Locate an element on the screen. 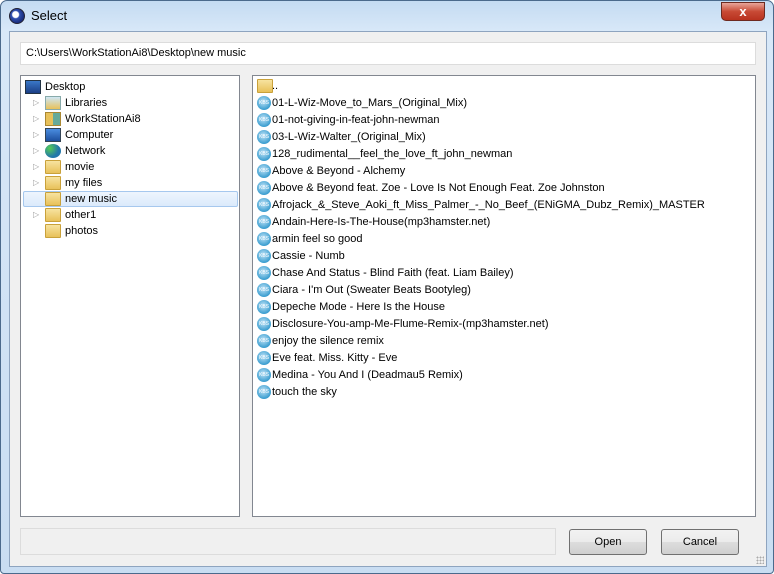 The width and height of the screenshot is (774, 574). tree-item: Desktop is located at coordinates (130, 87).